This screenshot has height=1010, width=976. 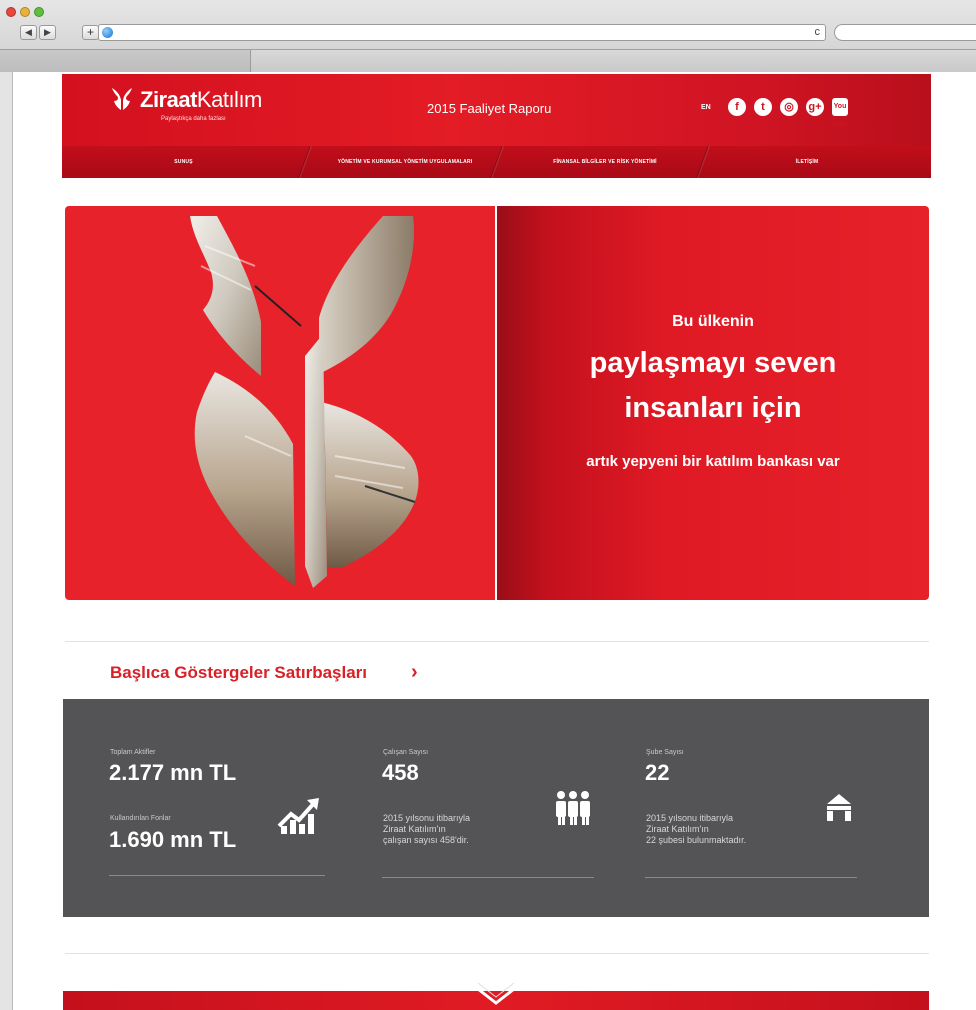 What do you see at coordinates (840, 113) in the screenshot?
I see `youtube-icon: You Tube` at bounding box center [840, 113].